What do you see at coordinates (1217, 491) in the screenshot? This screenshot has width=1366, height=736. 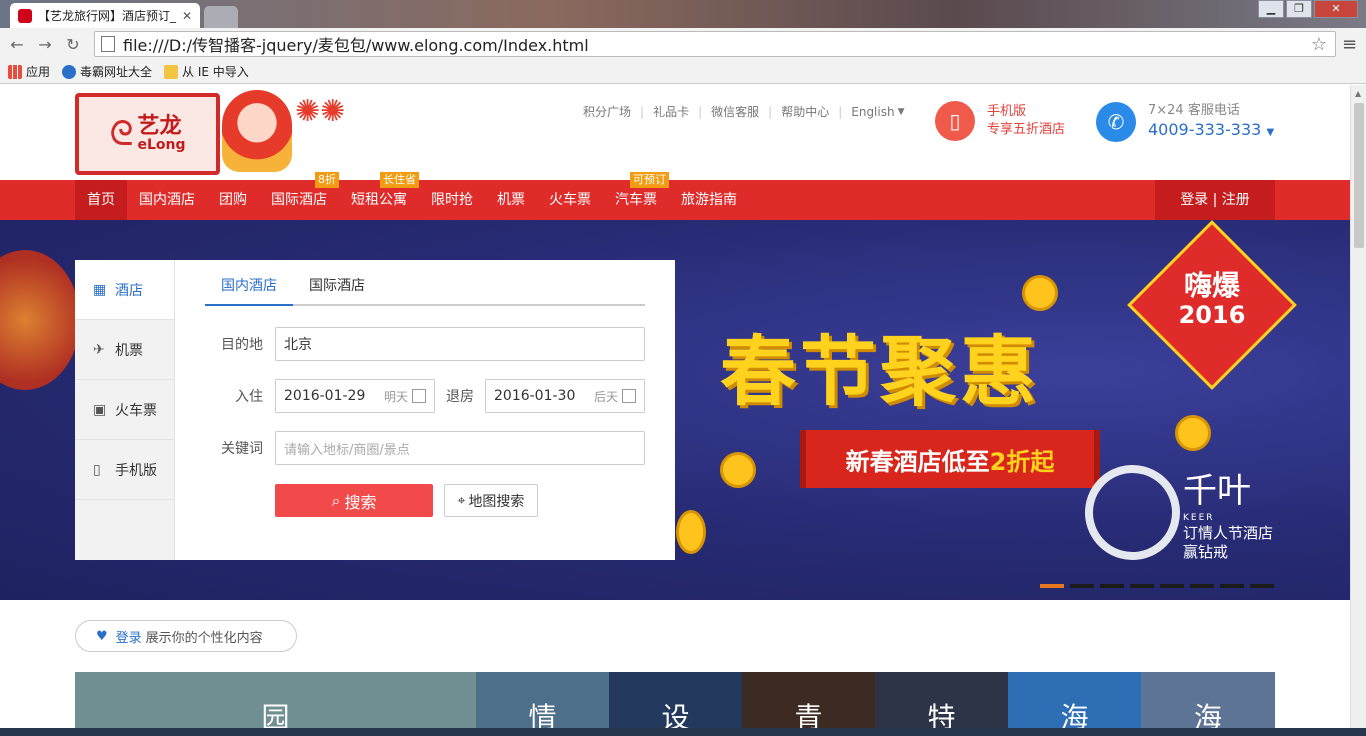 I see `brand-cn: 千叶` at bounding box center [1217, 491].